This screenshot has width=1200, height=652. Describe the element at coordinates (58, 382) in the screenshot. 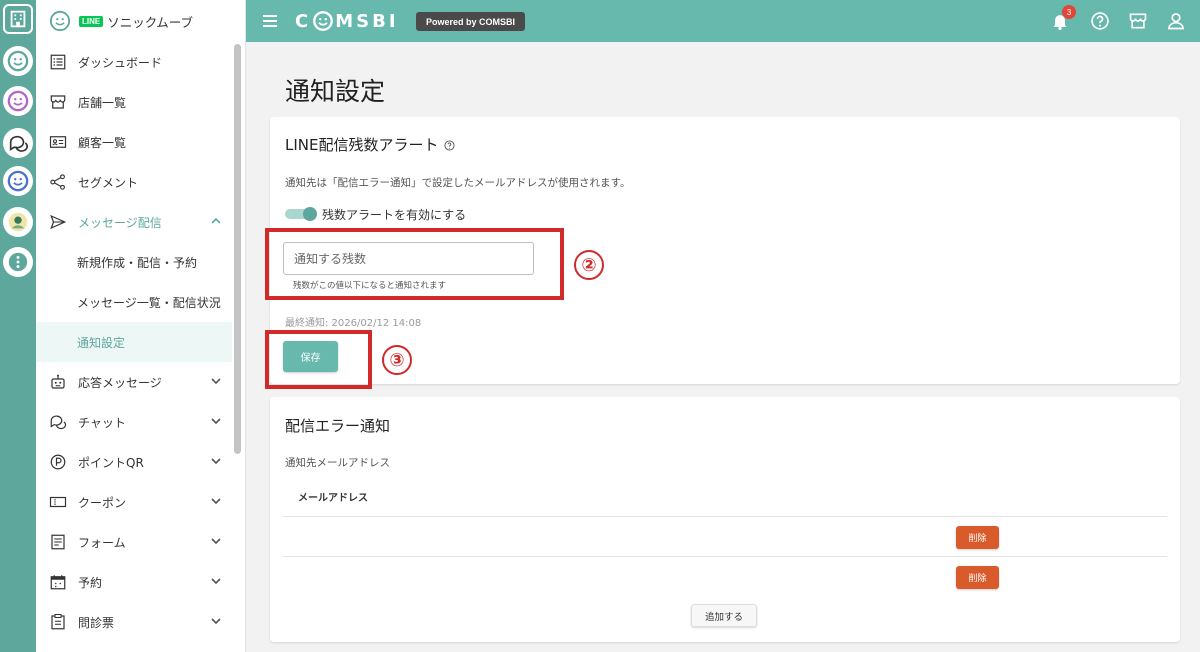

I see `robot-icon` at that location.